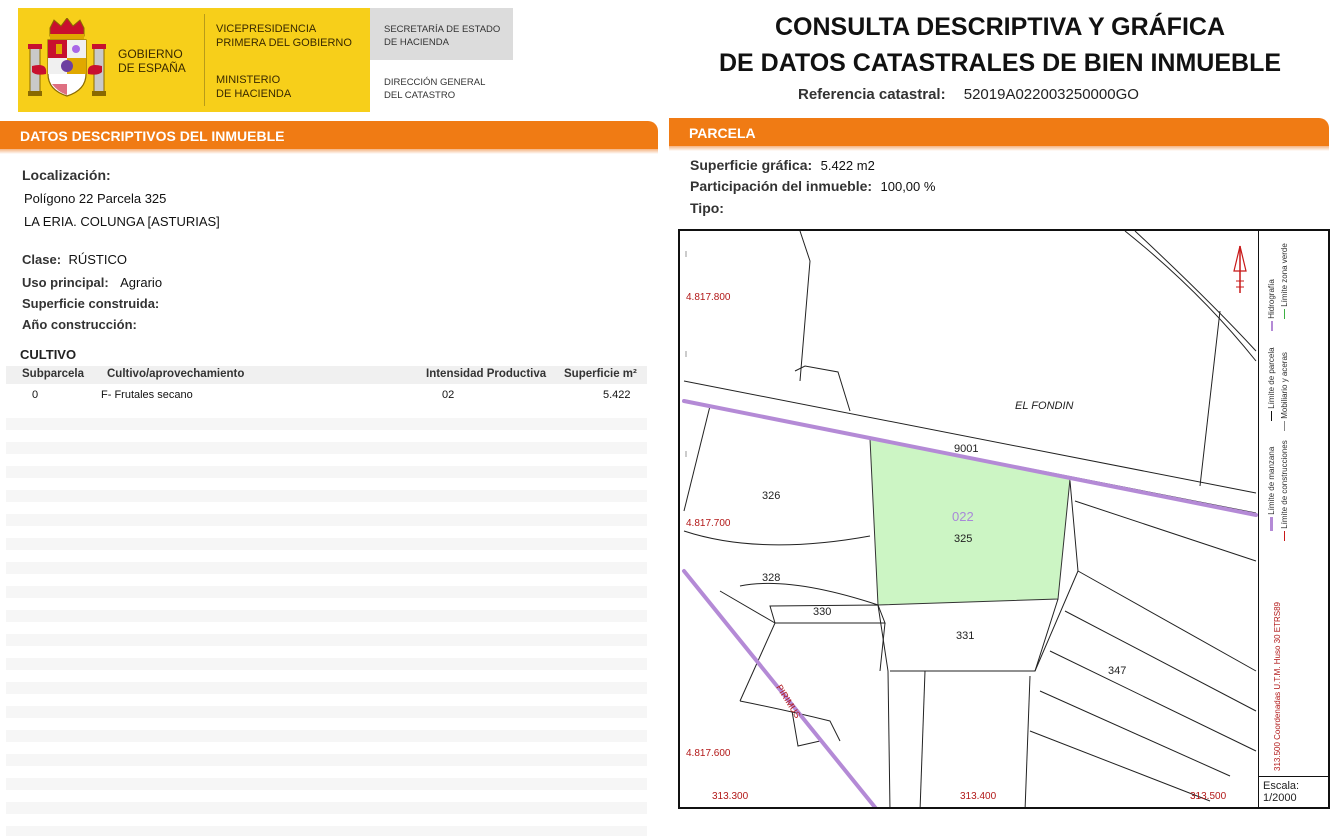 Image resolution: width=1338 pixels, height=840 pixels. I want to click on parcel-label: 325, so click(963, 539).